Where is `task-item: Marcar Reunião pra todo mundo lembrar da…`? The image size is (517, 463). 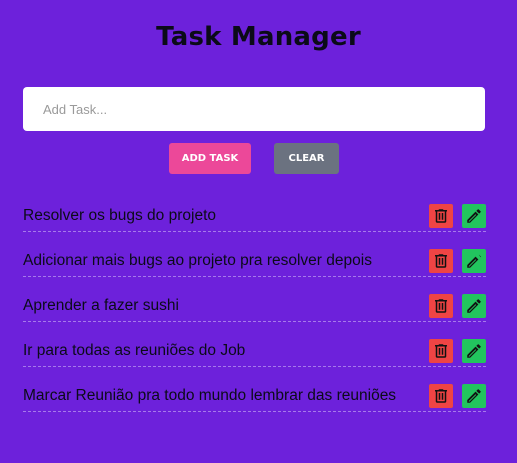
task-item: Marcar Reunião pra todo mundo lembrar da… is located at coordinates (254, 396).